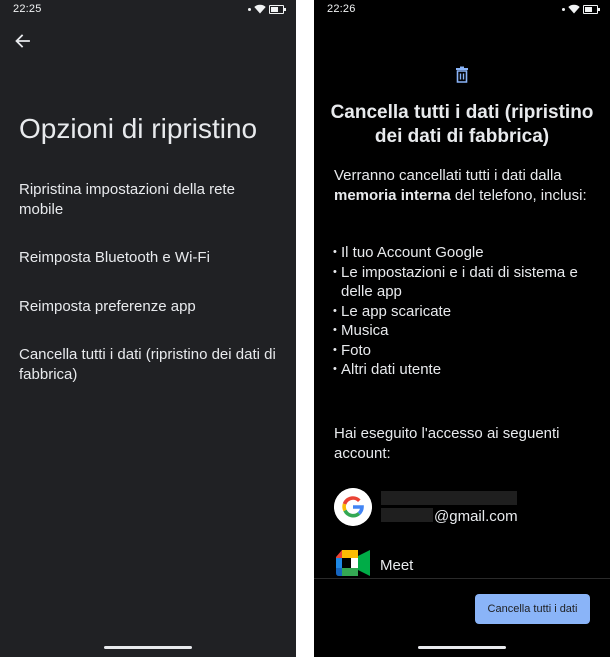 The image size is (610, 657). I want to click on list-item: Musica, so click(468, 331).